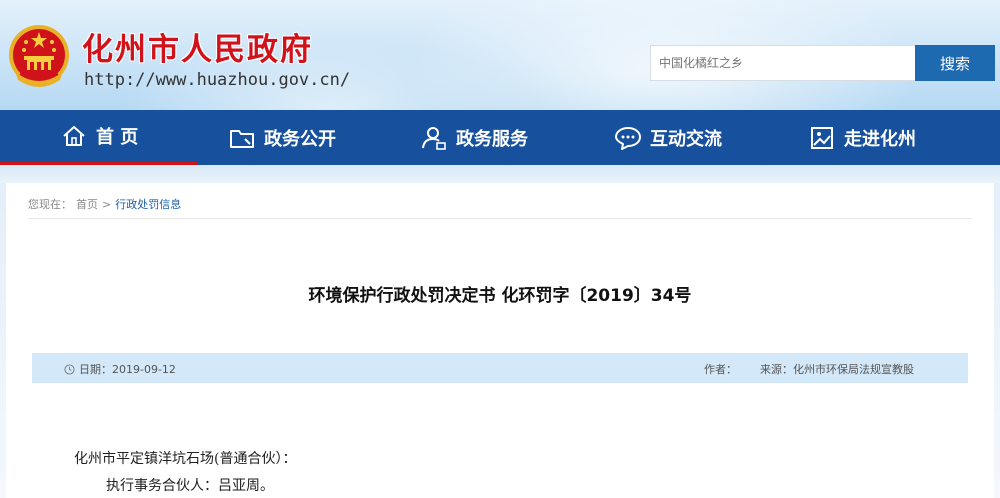  Describe the element at coordinates (190, 486) in the screenshot. I see `article-paragraph: 执行事务合伙人：吕亚周。` at that location.